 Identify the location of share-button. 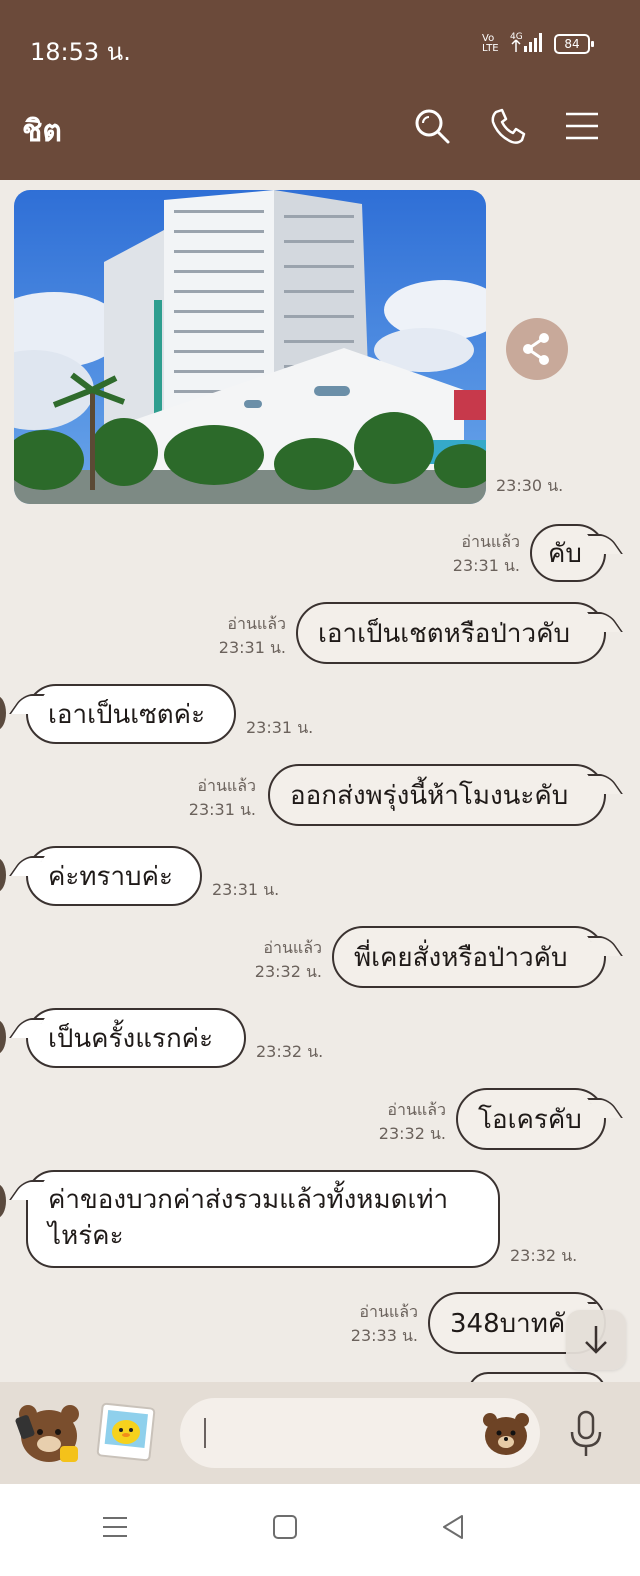
(537, 349).